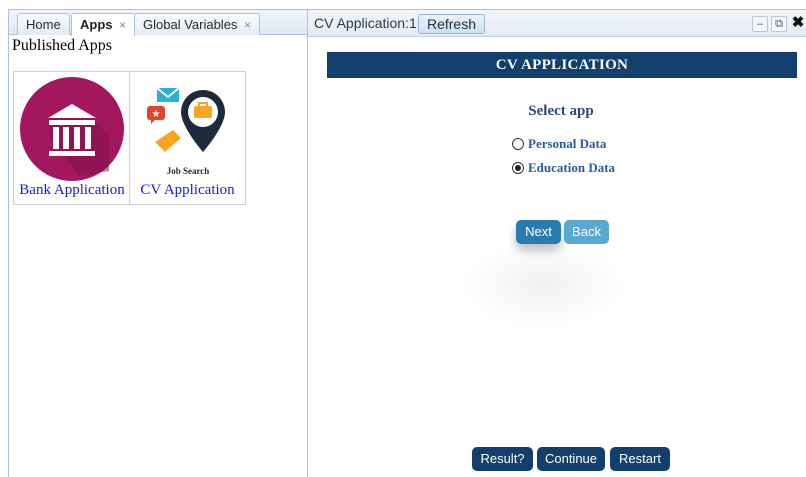 This screenshot has height=477, width=806. Describe the element at coordinates (72, 129) in the screenshot. I see `bank-icon` at that location.